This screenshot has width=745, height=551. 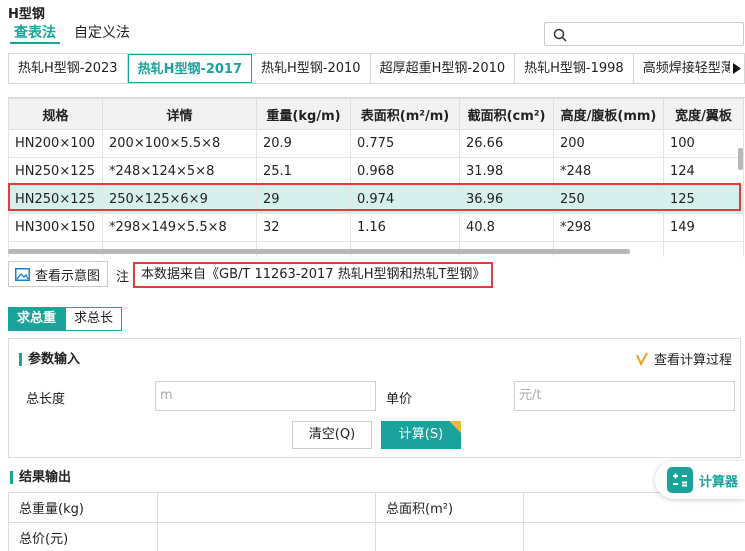 I want to click on total-price-label: 总价(元), so click(x=83, y=536).